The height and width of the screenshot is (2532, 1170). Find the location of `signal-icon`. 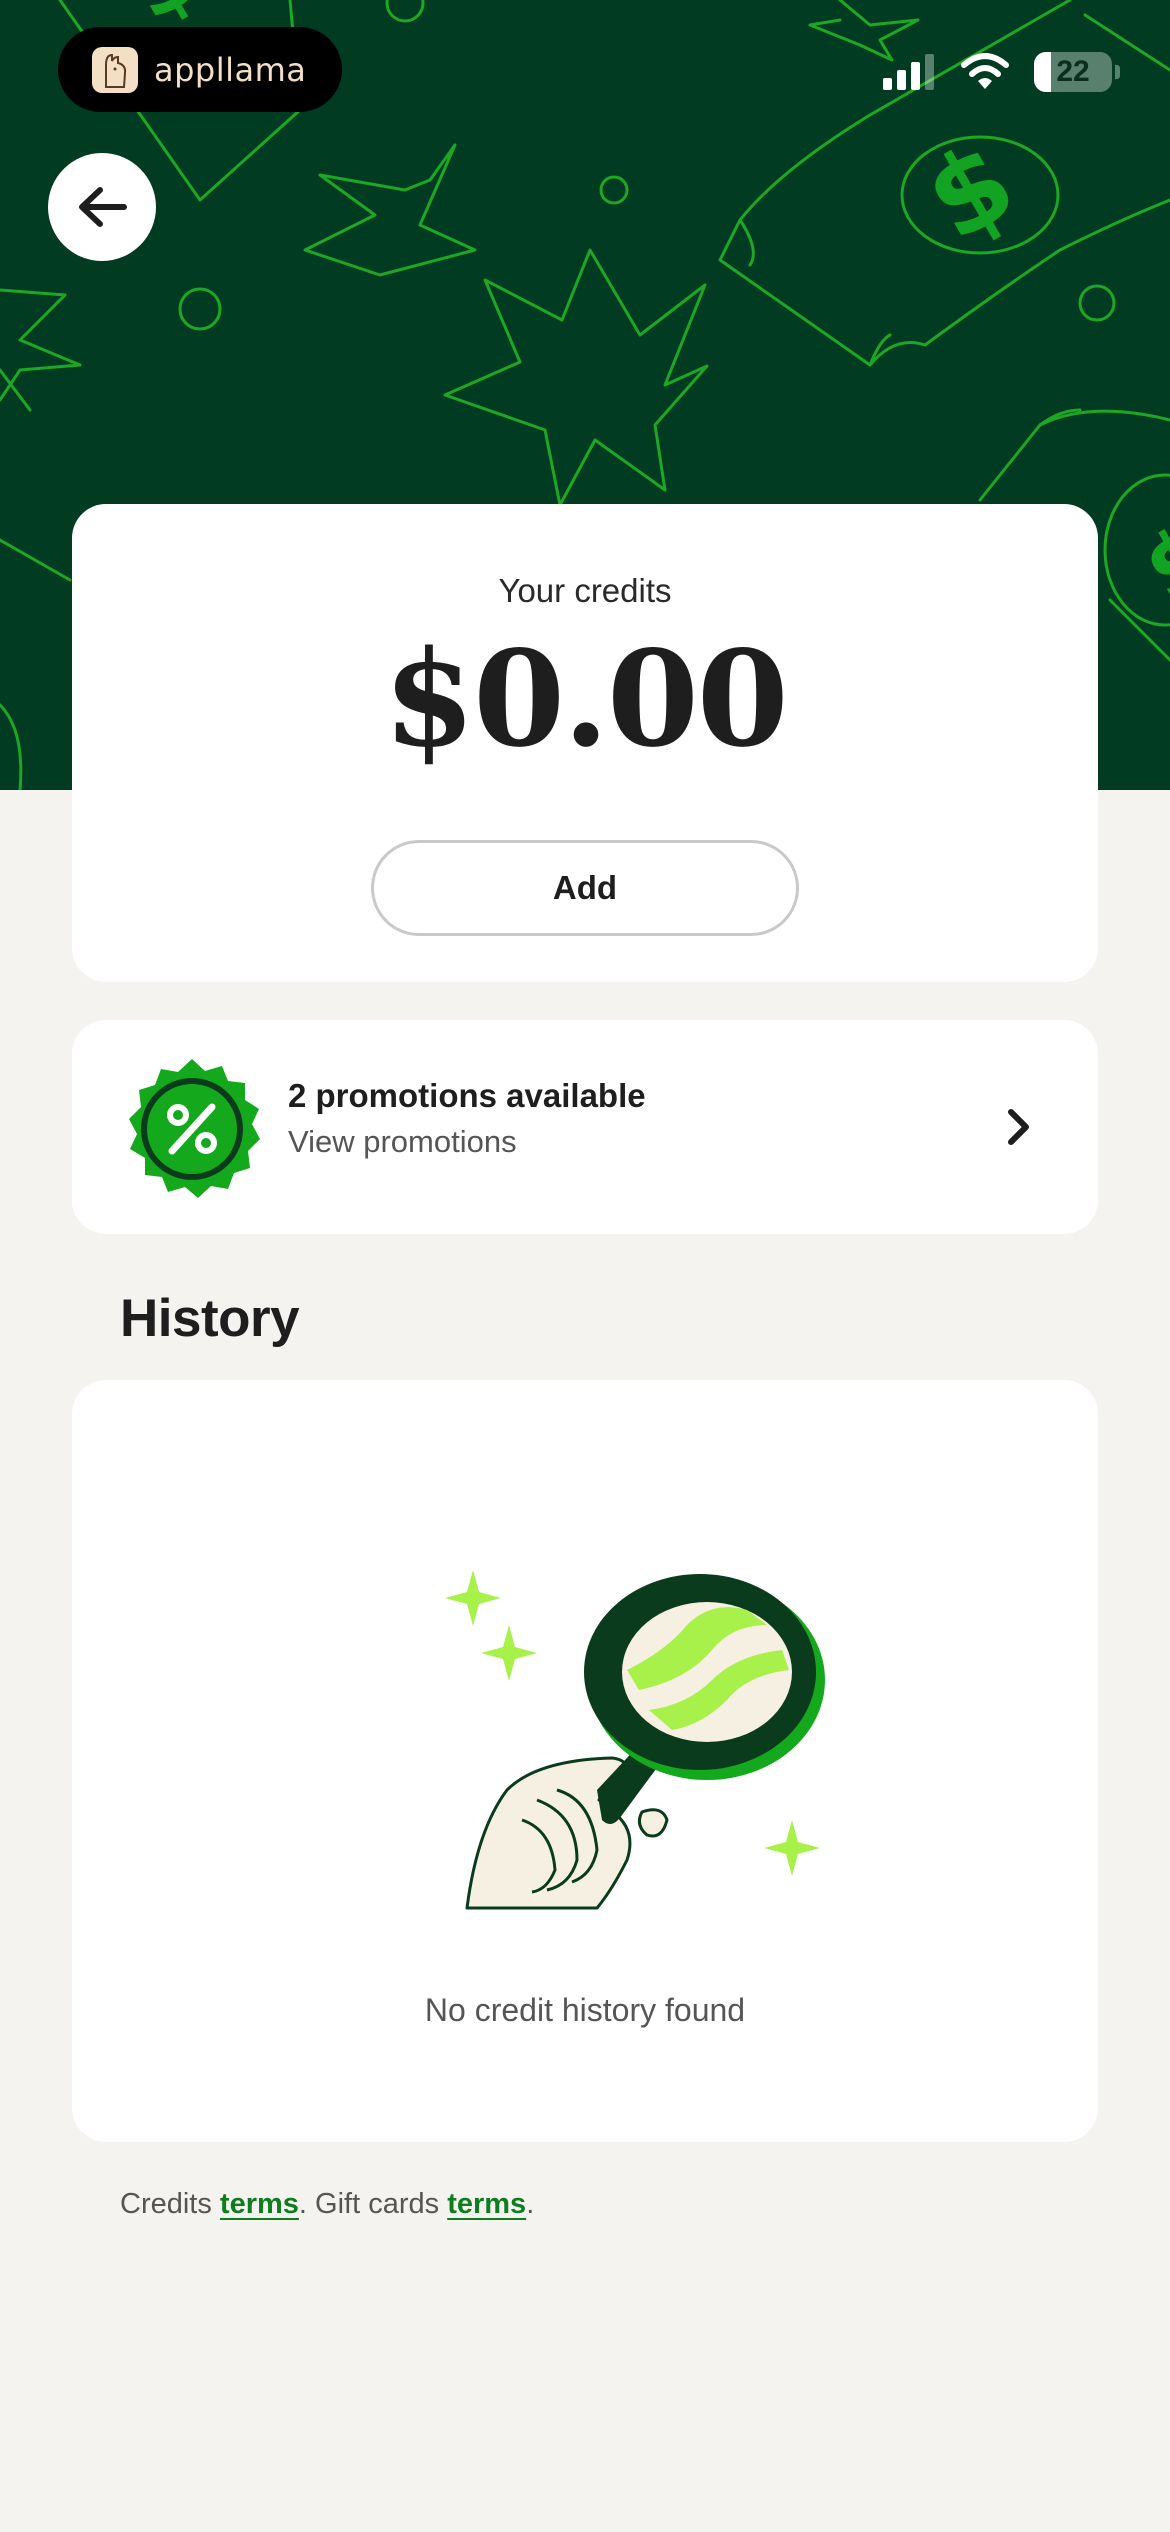

signal-icon is located at coordinates (908, 72).